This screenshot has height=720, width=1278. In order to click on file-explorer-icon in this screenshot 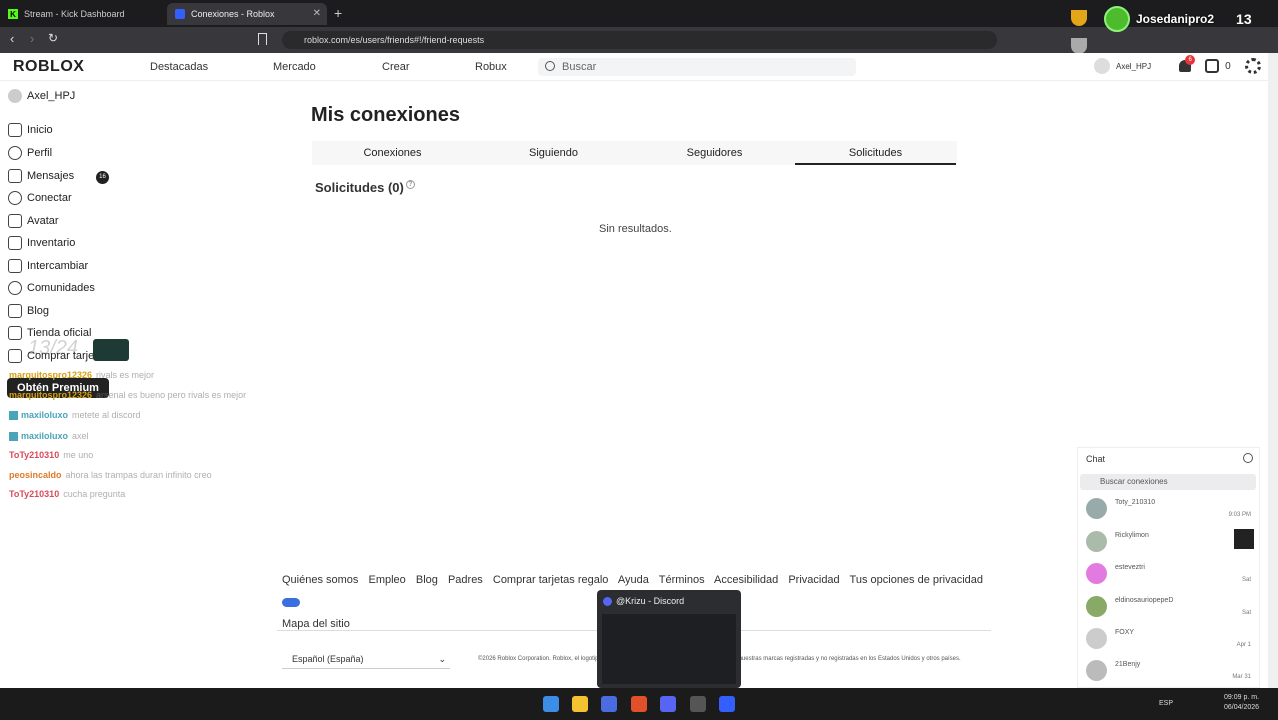, I will do `click(580, 704)`.